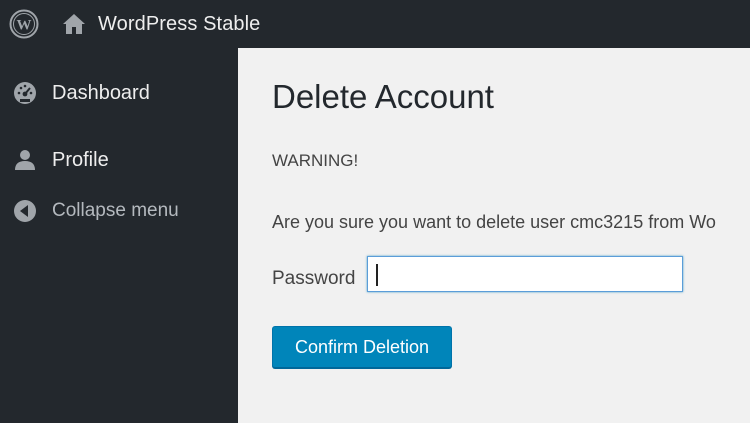 This screenshot has height=423, width=750. I want to click on sidebar-item-profile: Profile, so click(119, 160).